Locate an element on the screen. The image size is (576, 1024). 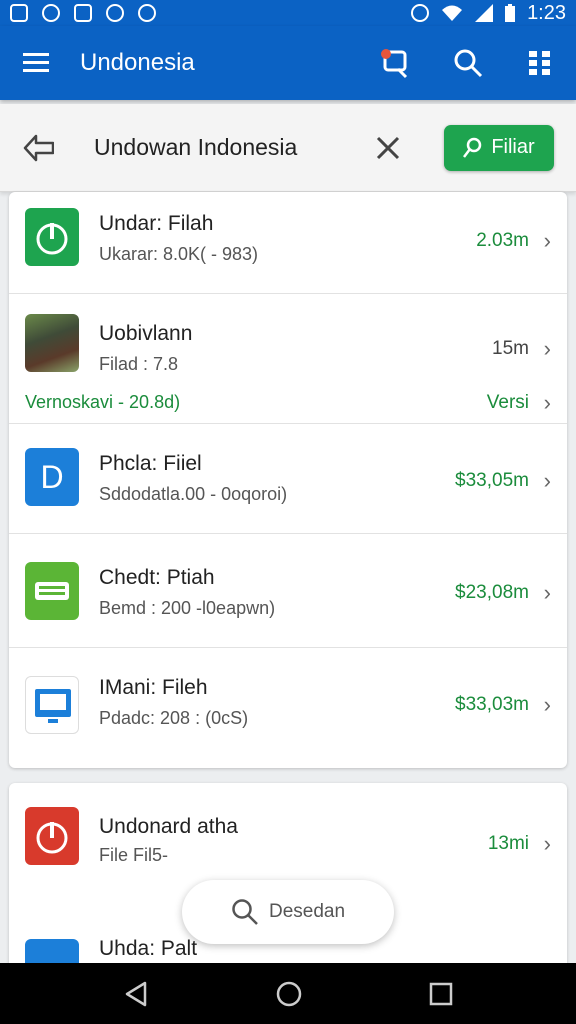
item-name: Undonard atha is located at coordinates (168, 826).